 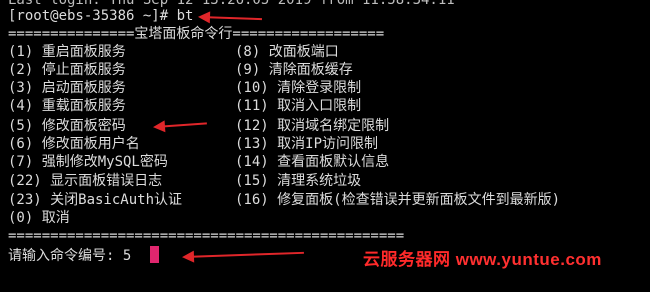 I want to click on command-input-prompt: 请输入命令编号: 5, so click(x=69, y=256).